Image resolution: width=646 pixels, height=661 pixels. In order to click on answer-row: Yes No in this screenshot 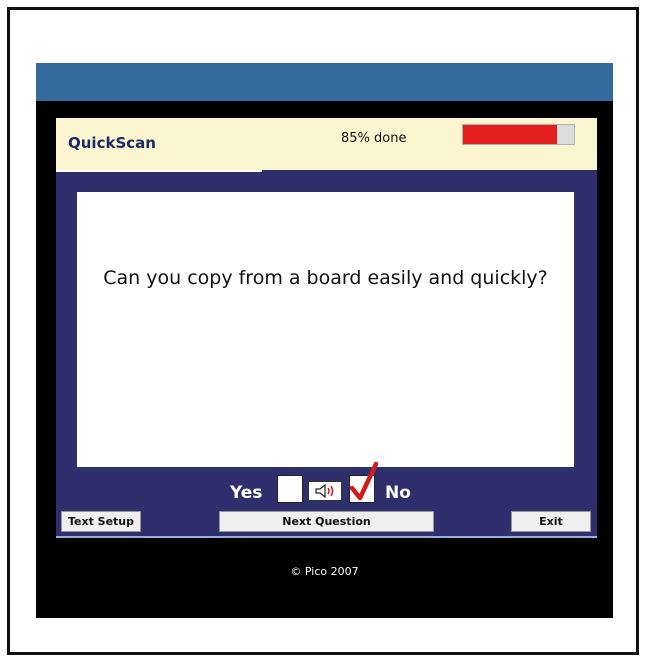, I will do `click(326, 484)`.